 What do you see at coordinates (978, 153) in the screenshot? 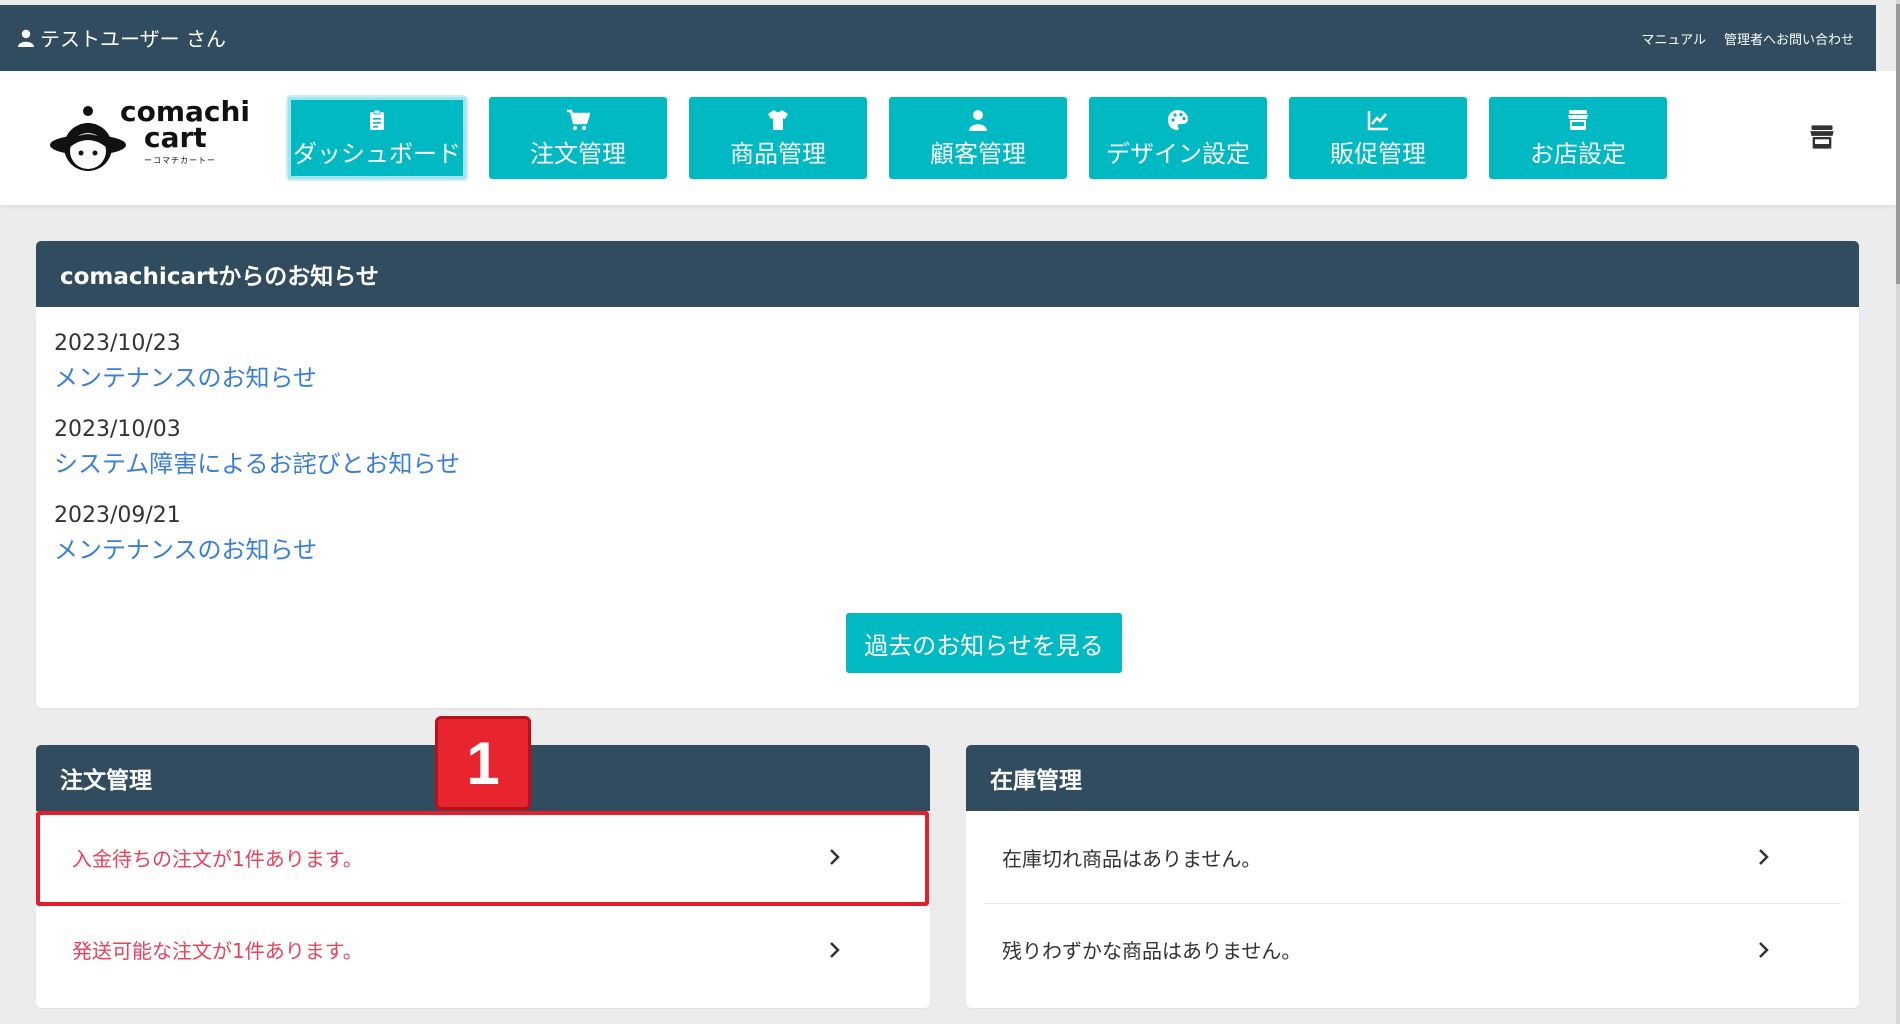
I see `nav-customers-label: 顧客管理` at bounding box center [978, 153].